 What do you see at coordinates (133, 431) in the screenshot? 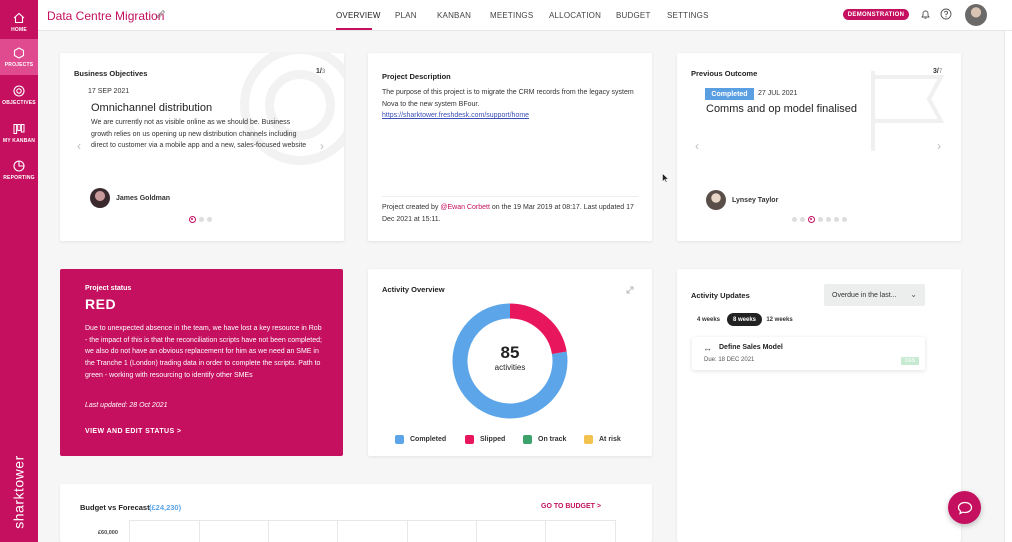
I see `view-edit-status-link: VIEW AND EDIT STATUS >` at bounding box center [133, 431].